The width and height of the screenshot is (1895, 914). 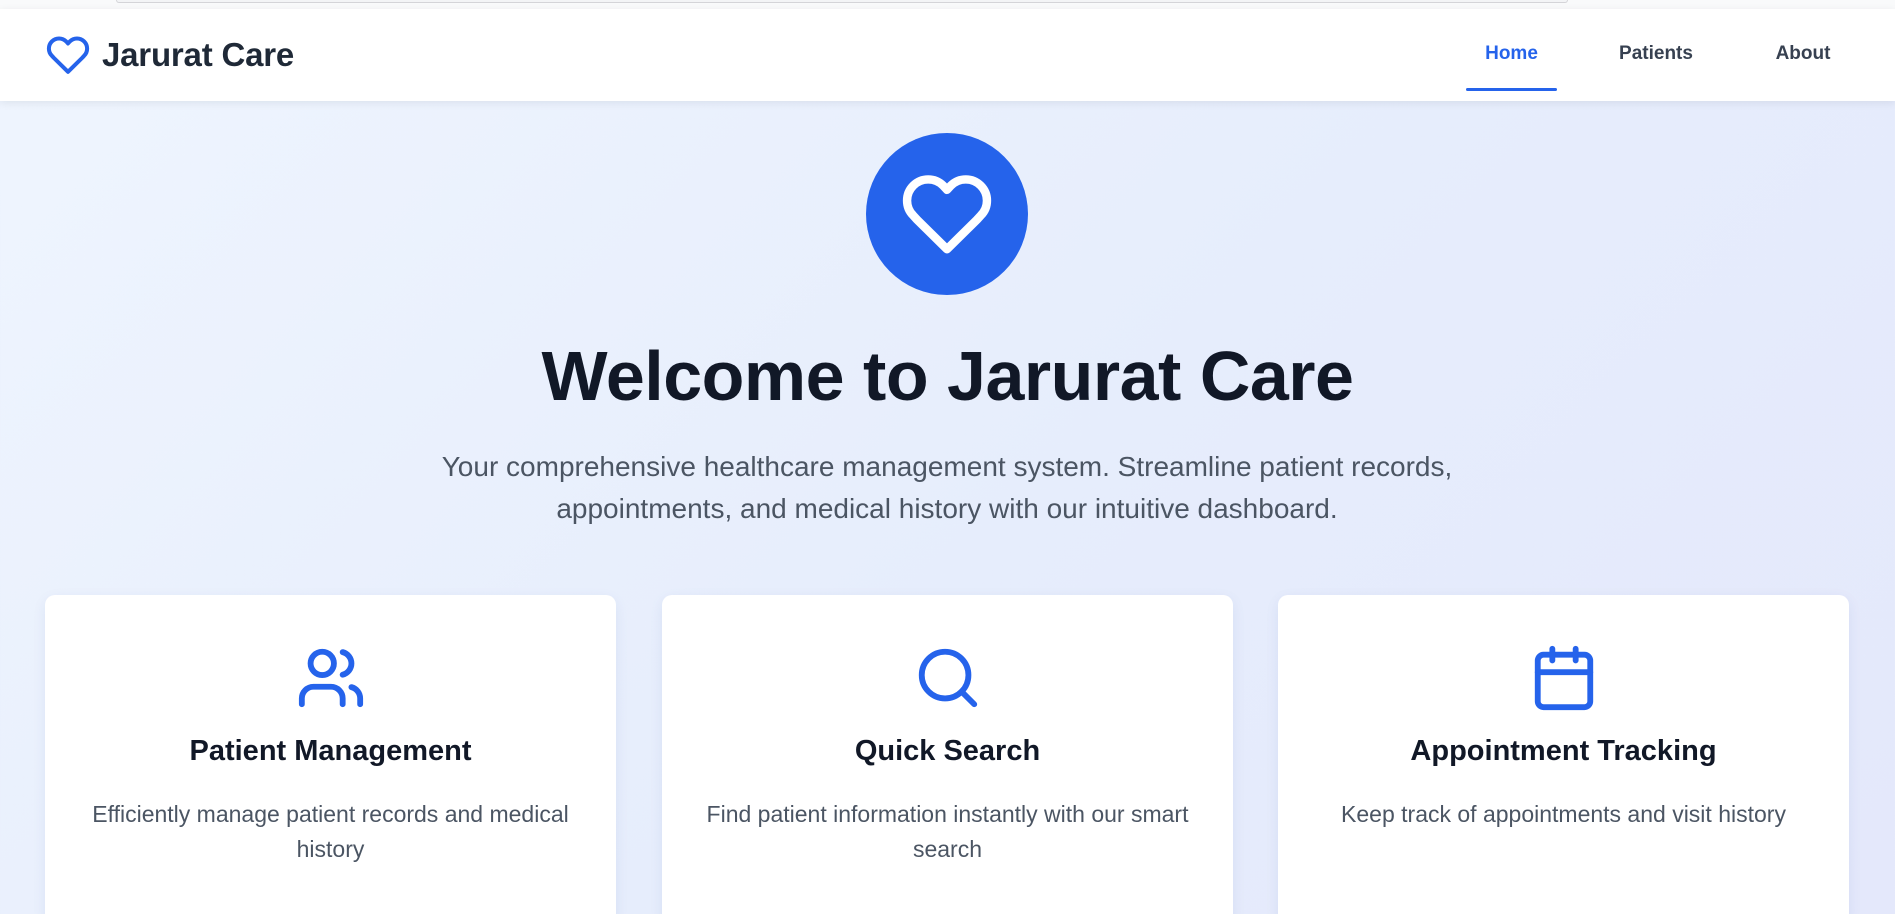 I want to click on users-icon, so click(x=330, y=678).